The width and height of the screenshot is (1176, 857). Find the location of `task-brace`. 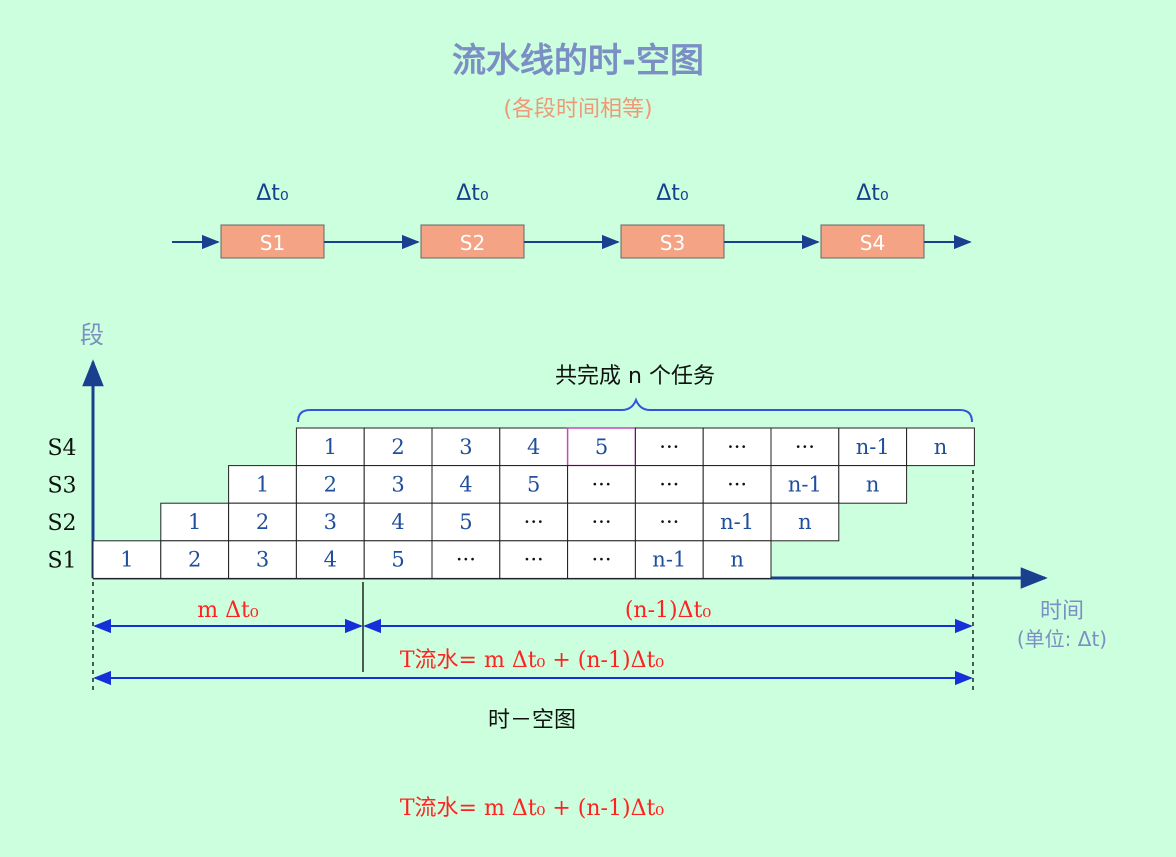

task-brace is located at coordinates (635, 410).